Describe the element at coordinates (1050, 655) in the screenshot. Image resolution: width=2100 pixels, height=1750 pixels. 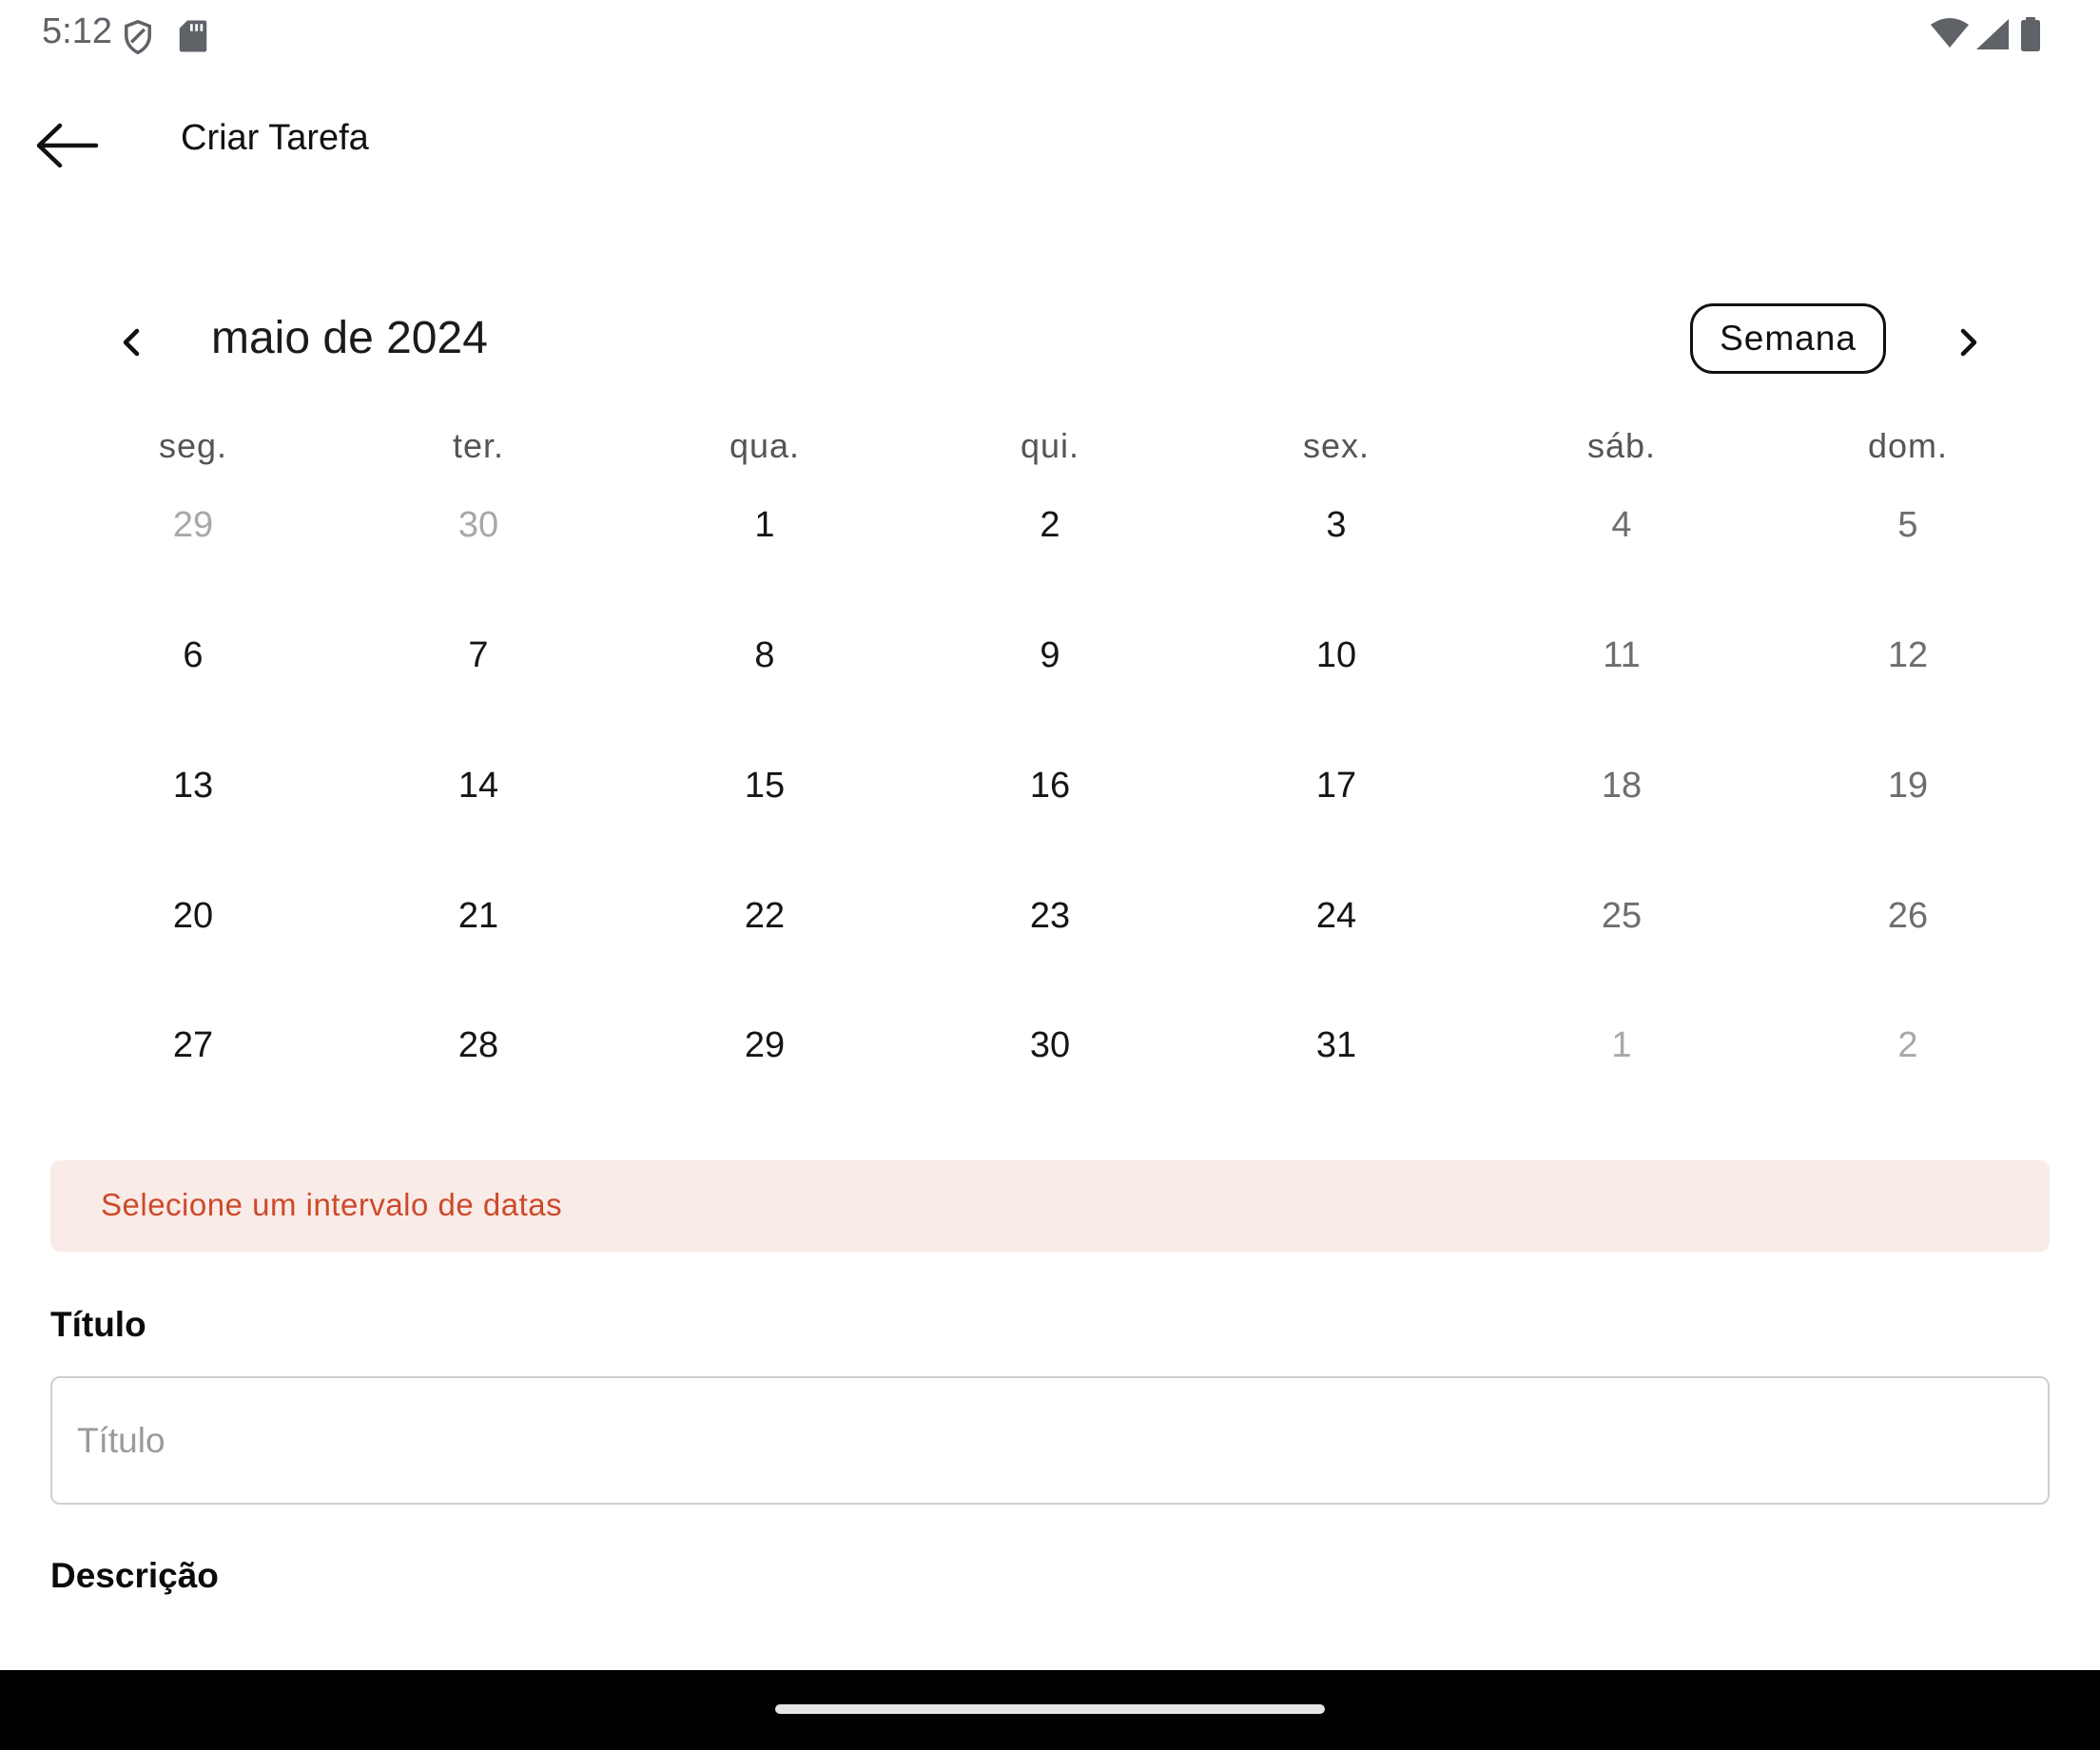
I see `calendar-day: 9` at that location.